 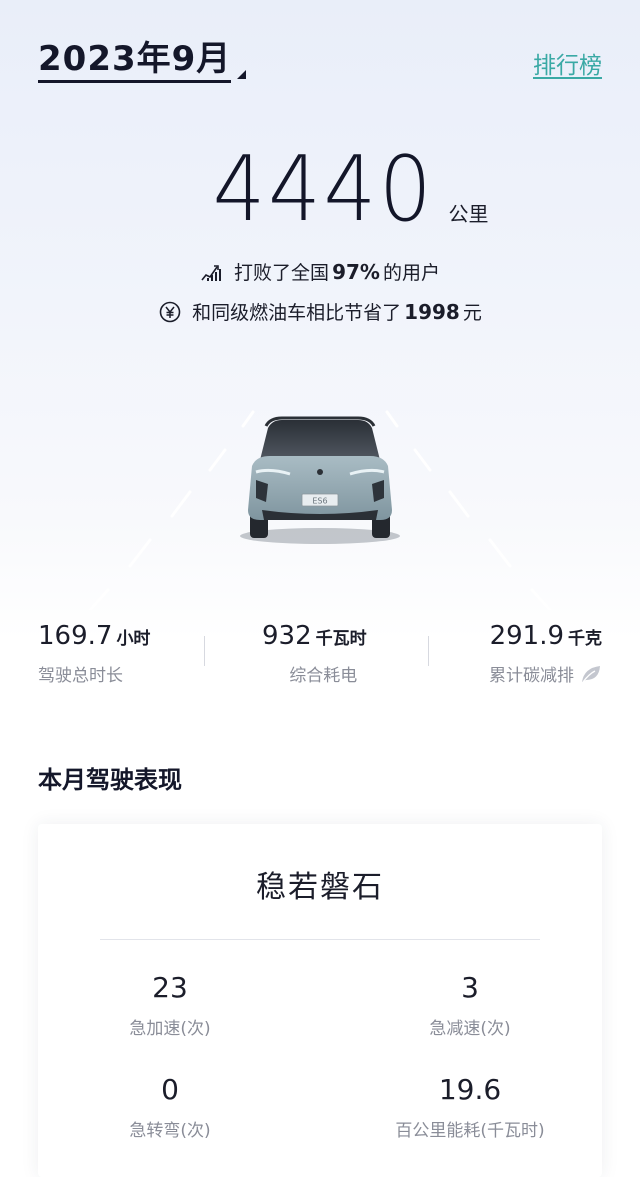 I want to click on summary-stats: 169.7 小时 驾驶总时长 932 千瓦时 综合耗电 291.9 千克 累计碳减排, so click(x=320, y=658).